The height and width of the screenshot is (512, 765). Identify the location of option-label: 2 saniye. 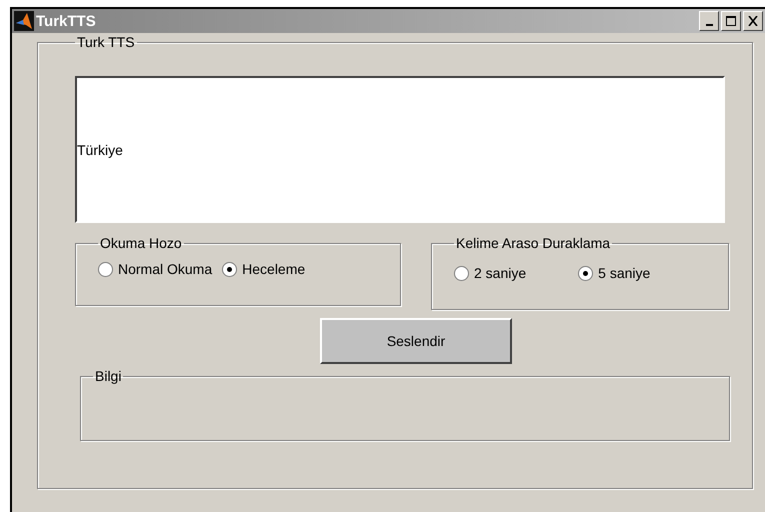
(500, 273).